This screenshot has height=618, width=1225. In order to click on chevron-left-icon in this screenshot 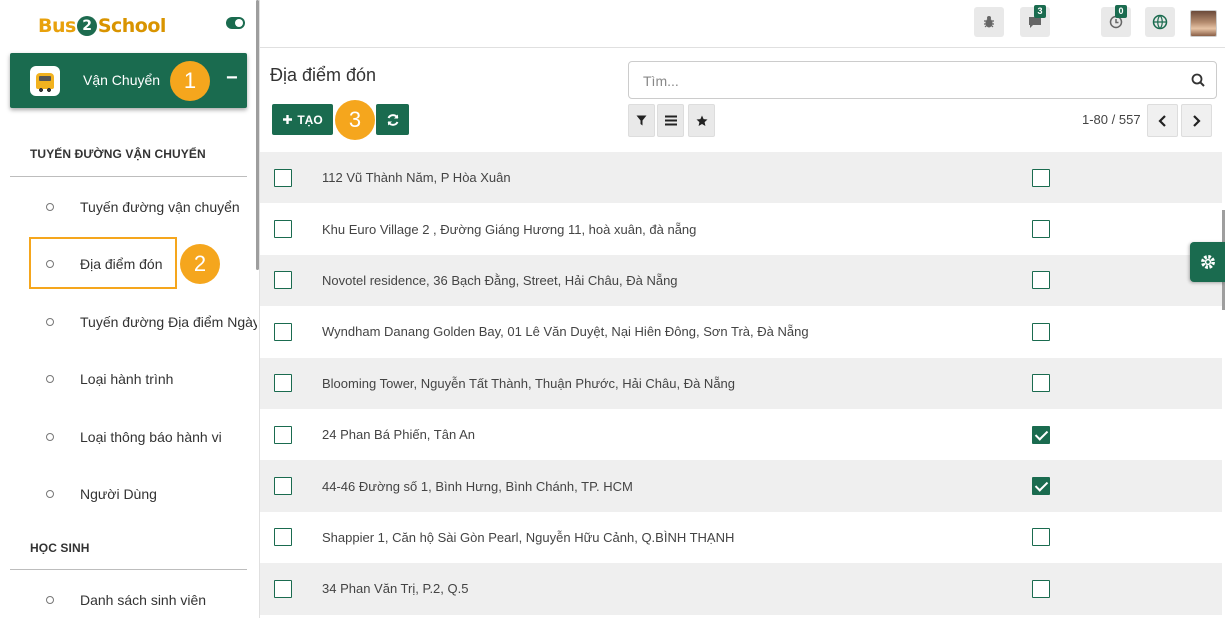, I will do `click(1162, 120)`.